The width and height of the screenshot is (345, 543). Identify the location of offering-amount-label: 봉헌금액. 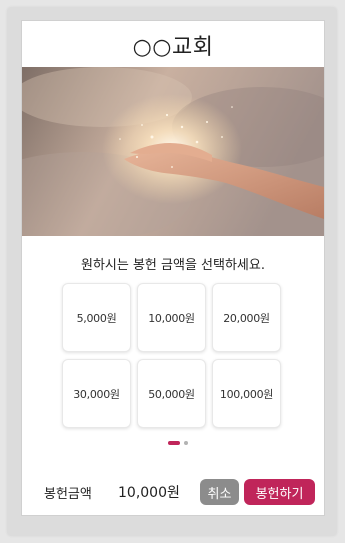
(68, 494).